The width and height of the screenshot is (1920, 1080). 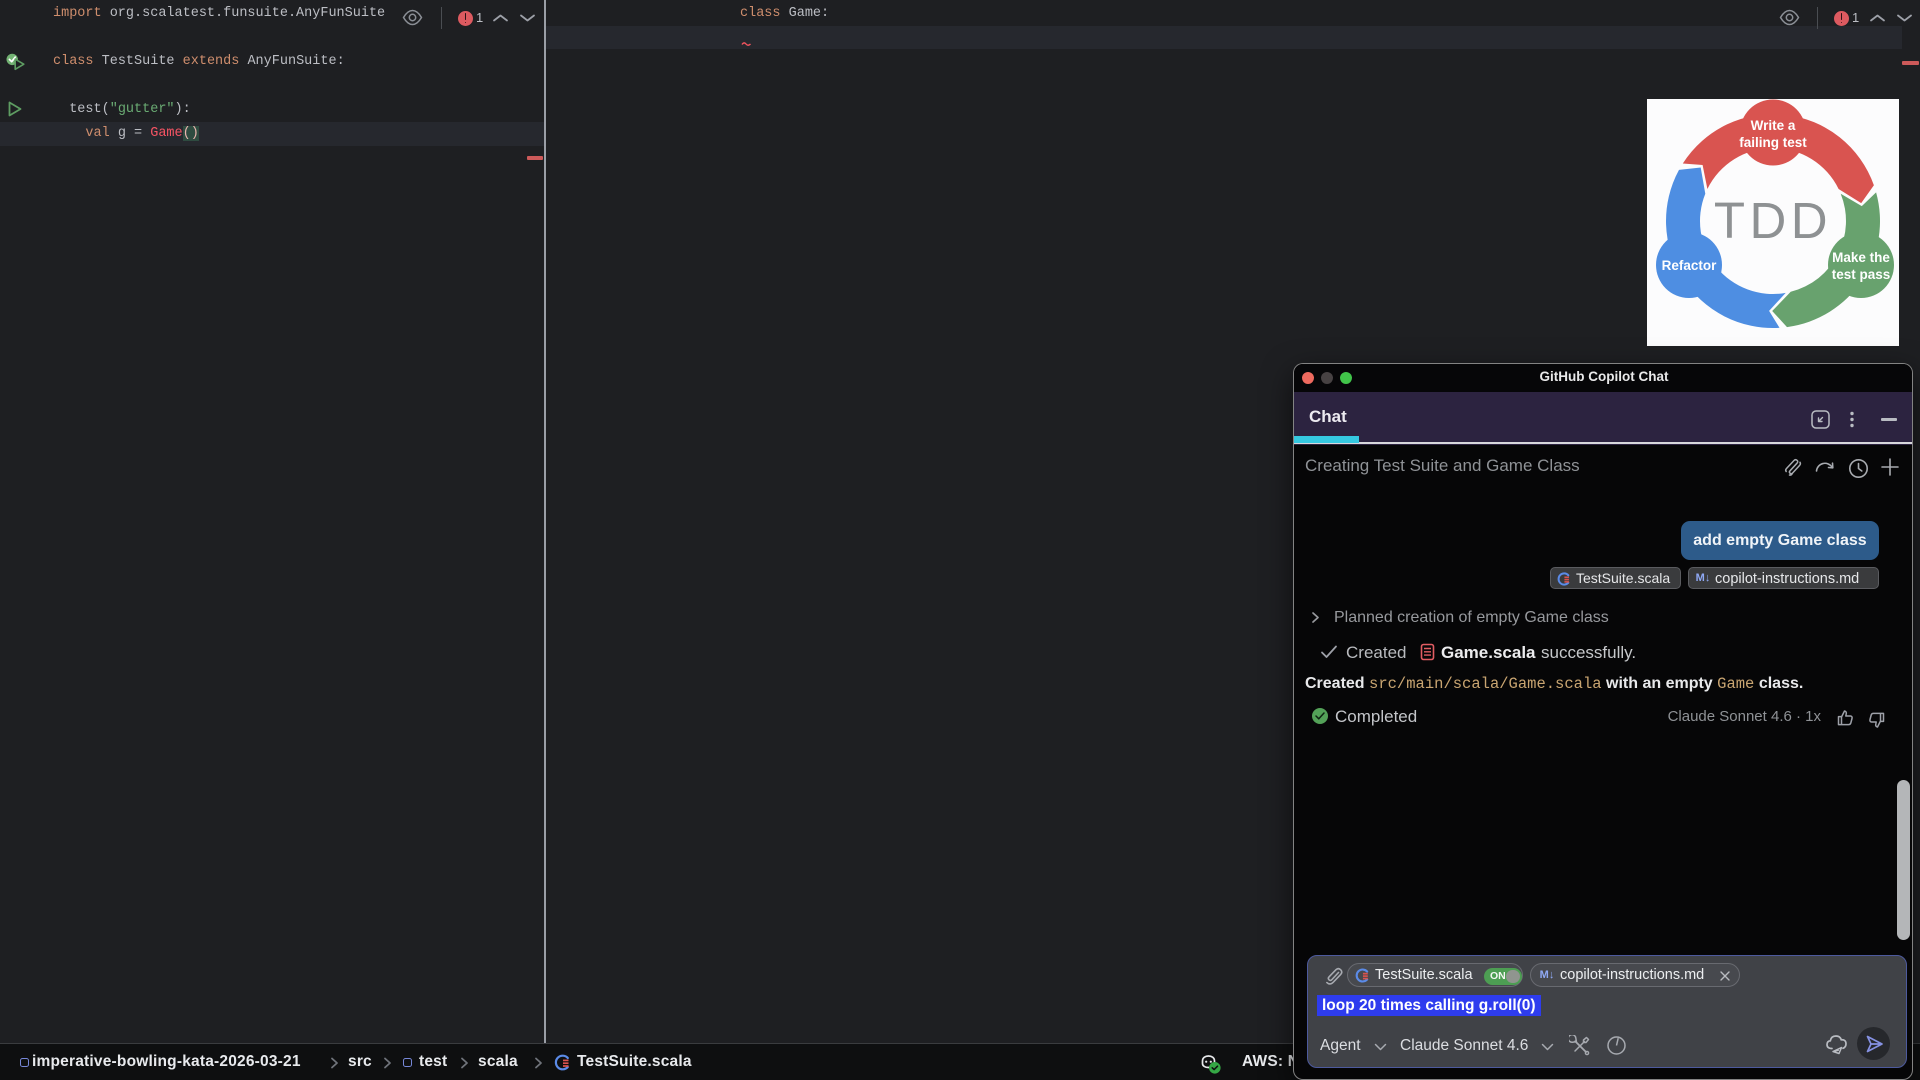 What do you see at coordinates (1690, 265) in the screenshot?
I see `svg-text: Refactor` at bounding box center [1690, 265].